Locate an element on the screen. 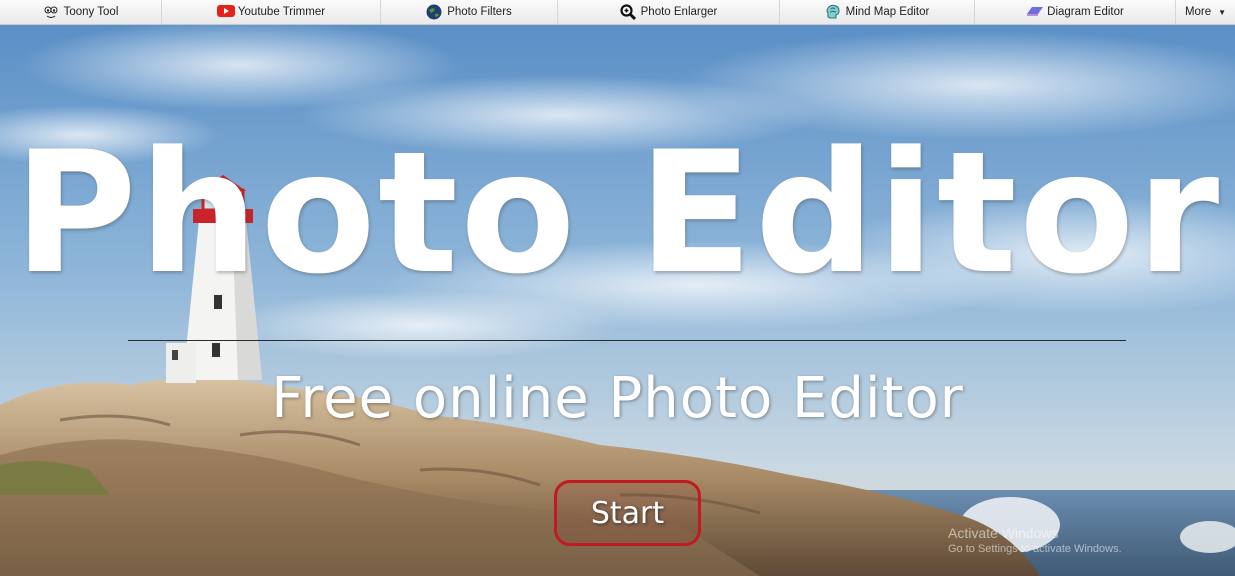  nav-item-toony-tool: Toony Tool is located at coordinates (81, 12).